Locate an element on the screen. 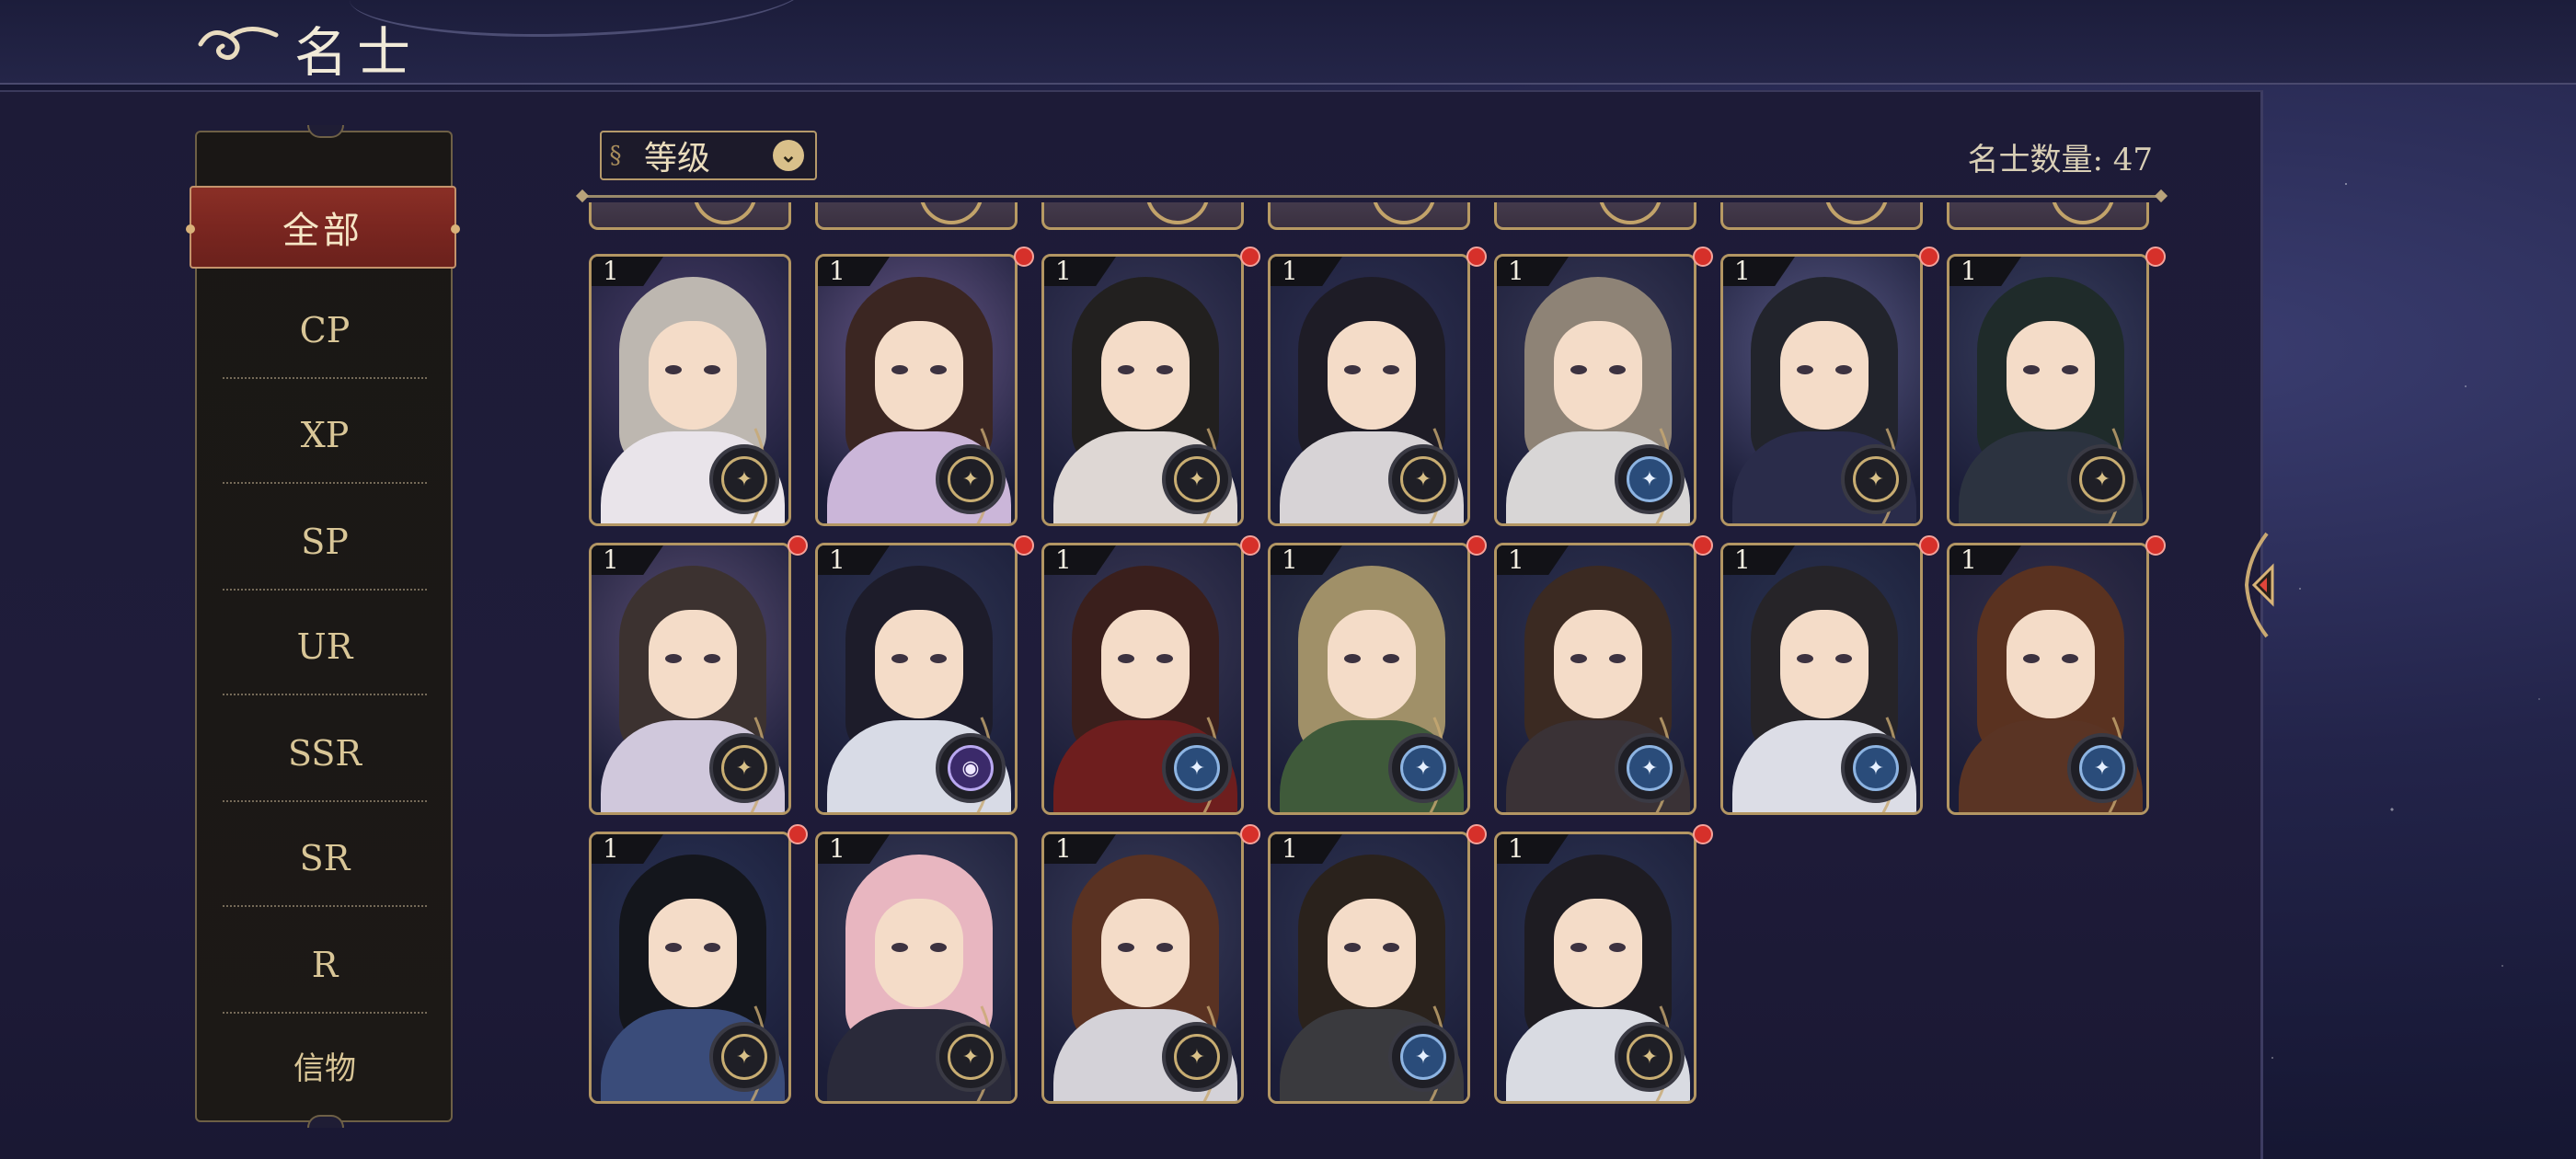  sort-dropdown: § 等级 ⌄ is located at coordinates (708, 155).